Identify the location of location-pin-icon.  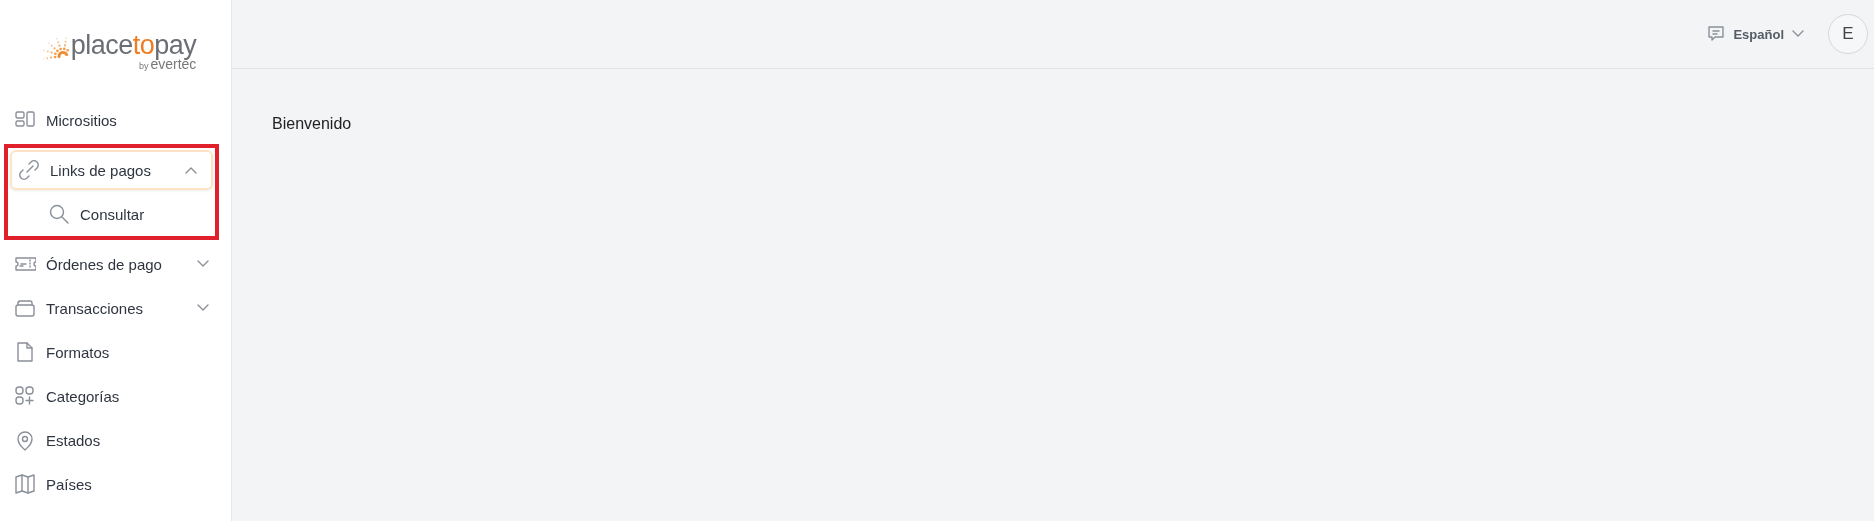
(25, 440).